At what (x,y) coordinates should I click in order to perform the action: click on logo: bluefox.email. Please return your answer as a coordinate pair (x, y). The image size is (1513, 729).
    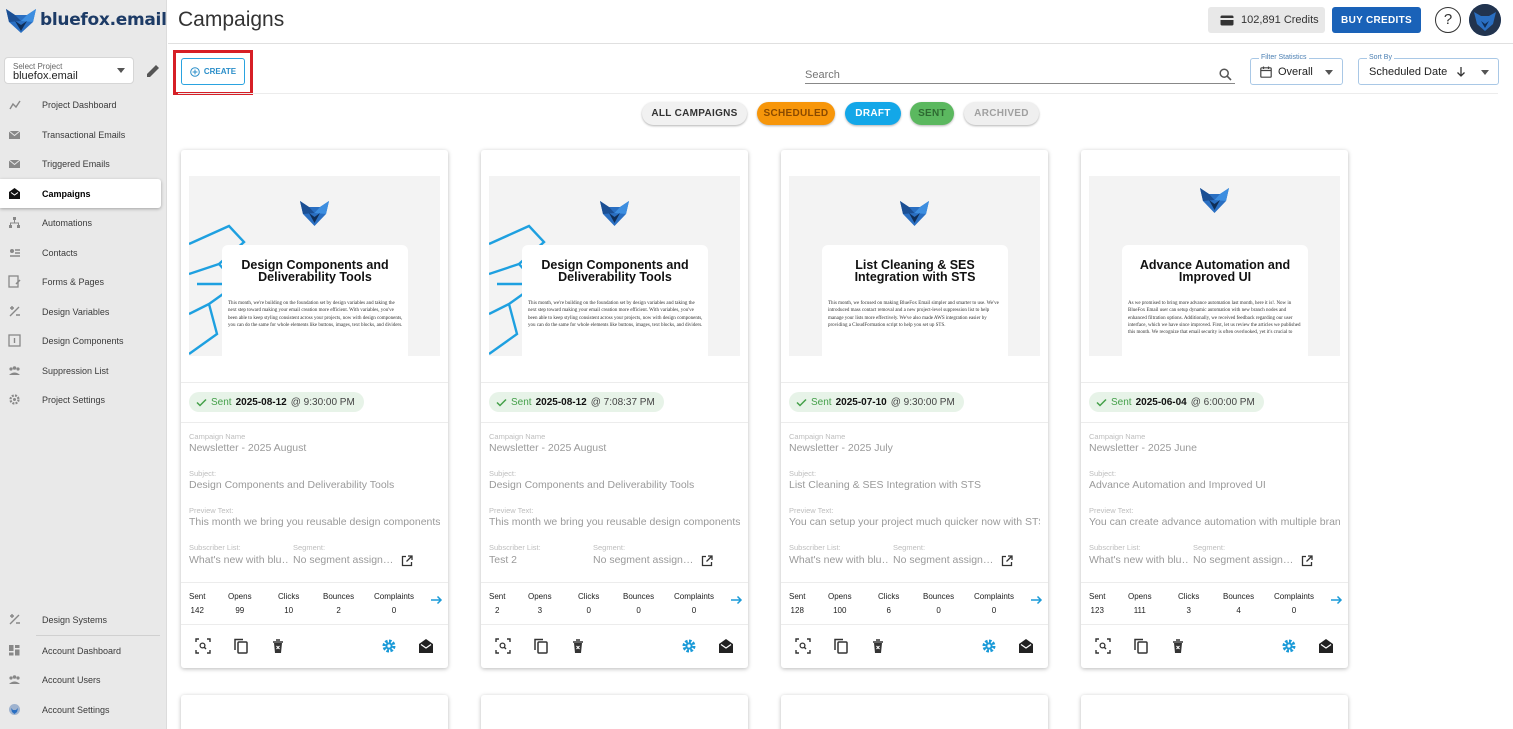
    Looking at the image, I should click on (85, 20).